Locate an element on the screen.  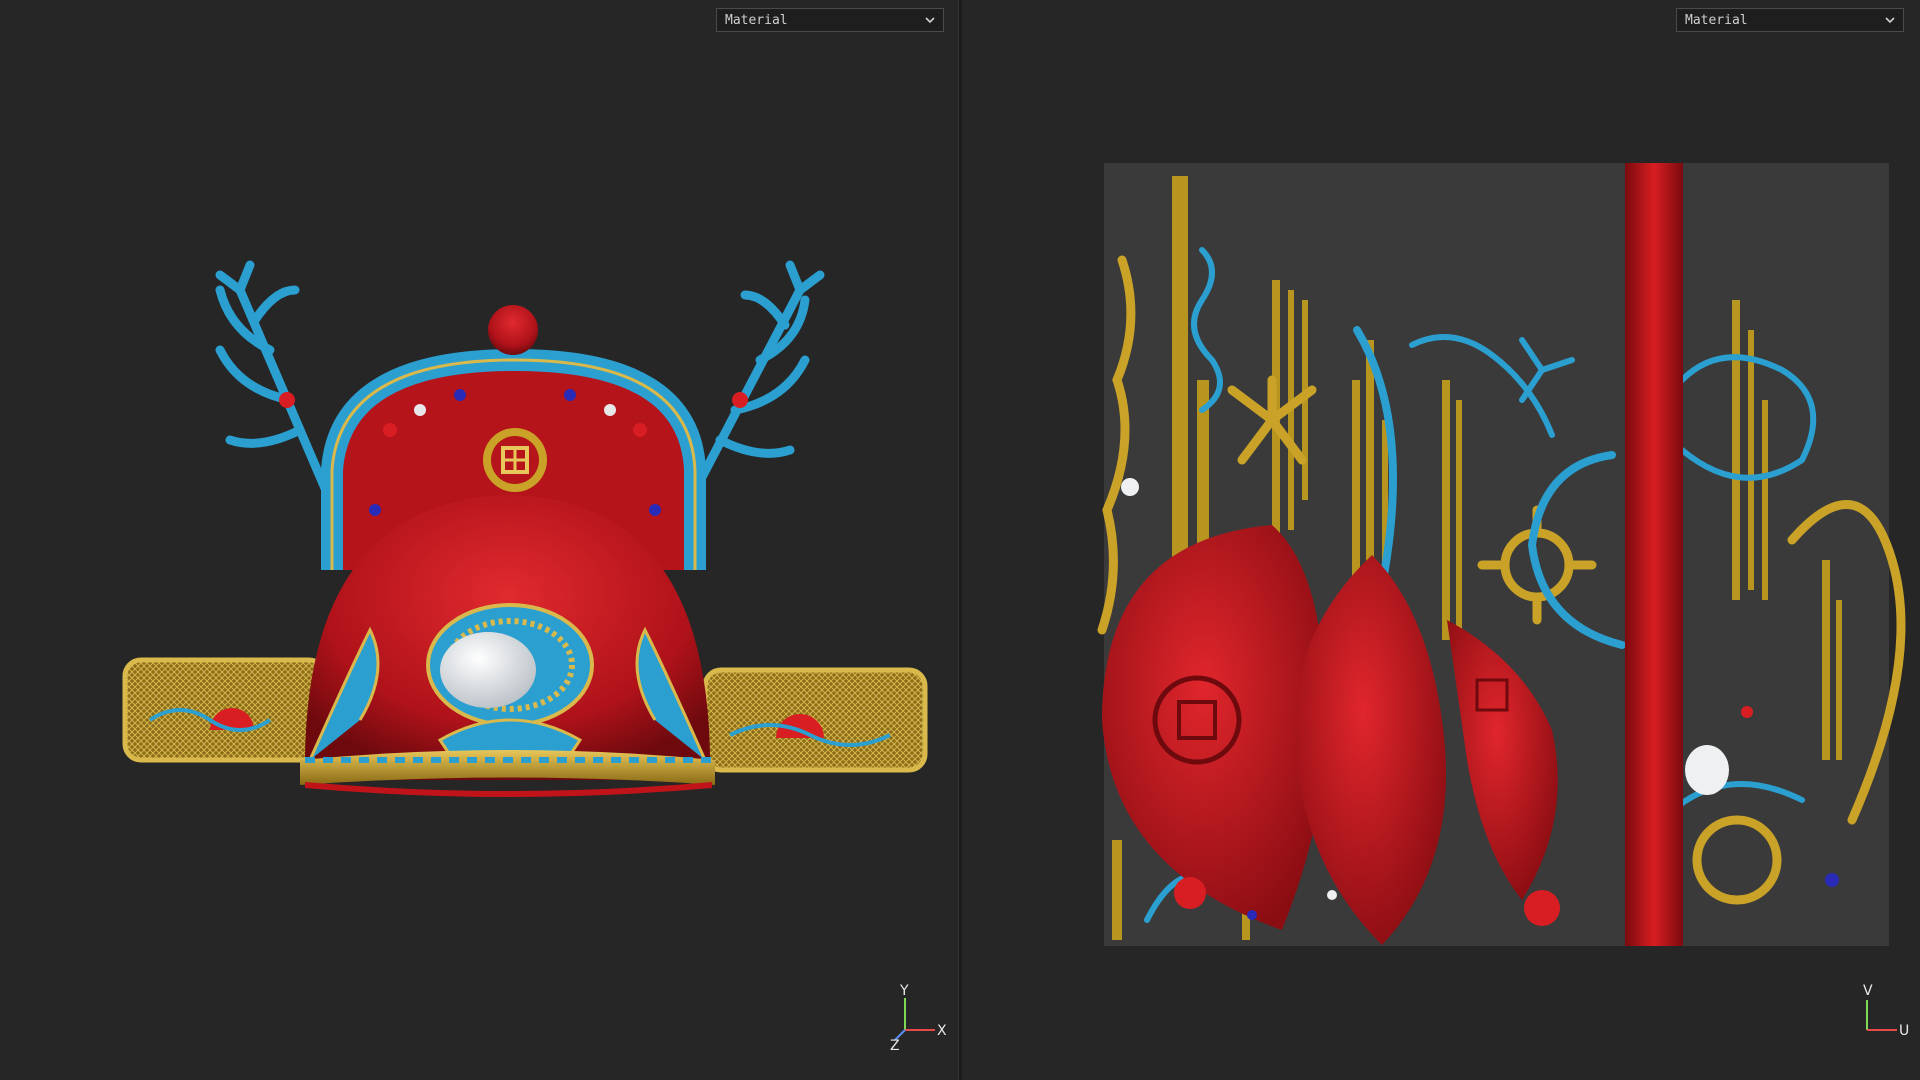
axis-v-label: V is located at coordinates (1868, 991).